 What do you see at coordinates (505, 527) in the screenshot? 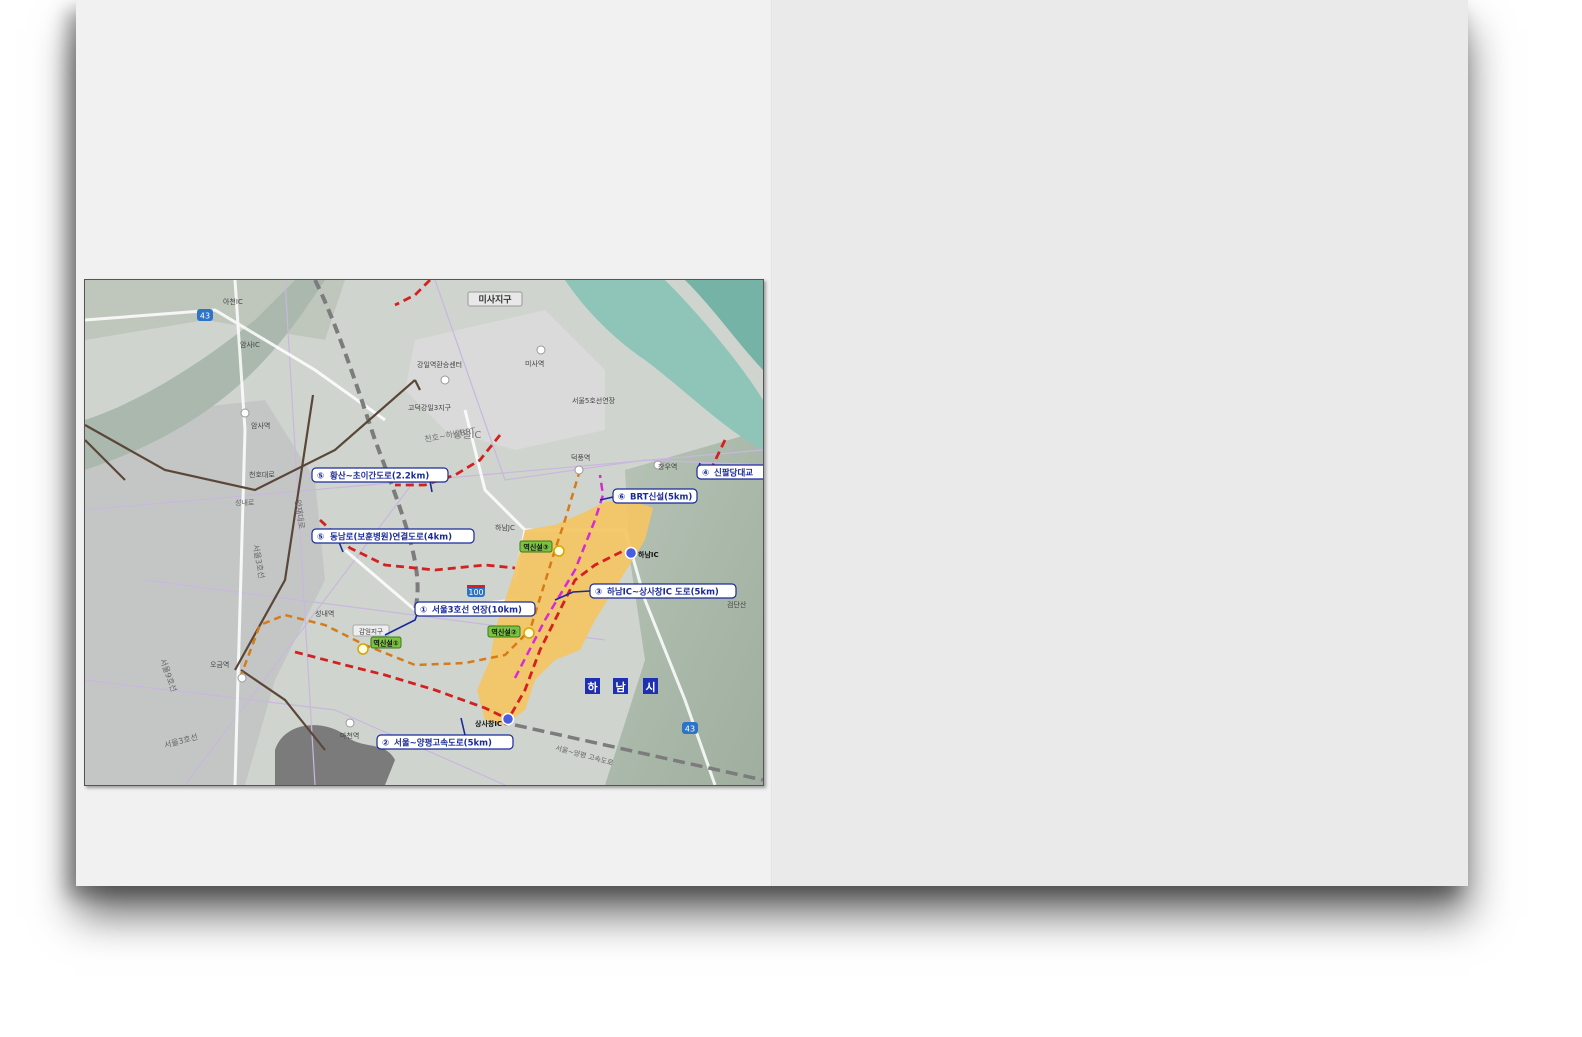
I see `label-hanam-jc: 하남JC` at bounding box center [505, 527].